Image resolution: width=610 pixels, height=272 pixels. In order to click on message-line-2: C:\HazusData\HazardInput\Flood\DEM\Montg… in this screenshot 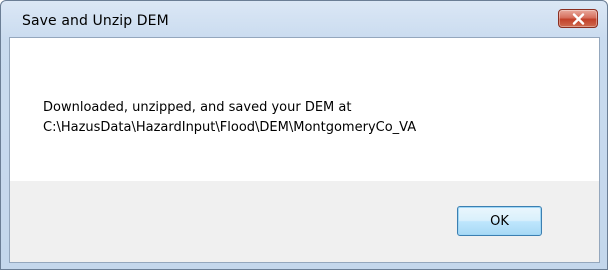, I will do `click(230, 127)`.